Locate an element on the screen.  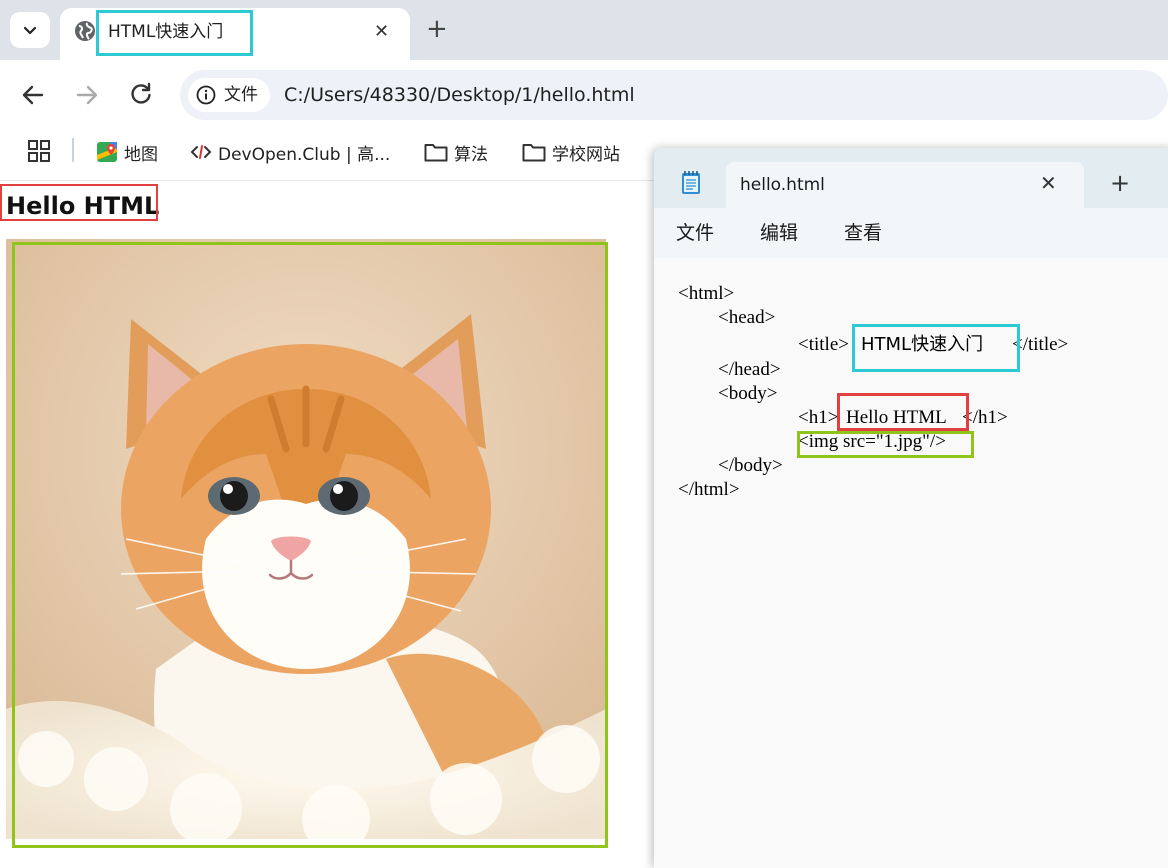
code-line: <head> is located at coordinates (747, 317).